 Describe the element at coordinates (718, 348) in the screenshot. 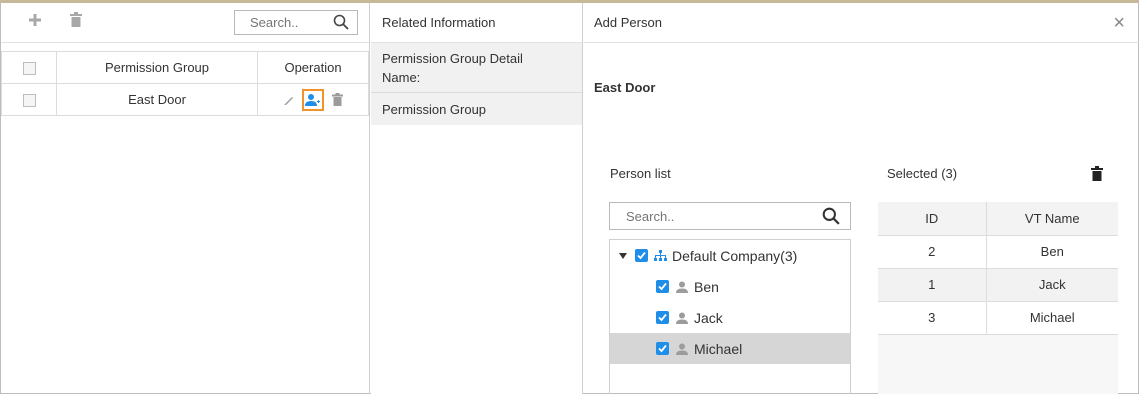

I see `person-label: Michael` at that location.